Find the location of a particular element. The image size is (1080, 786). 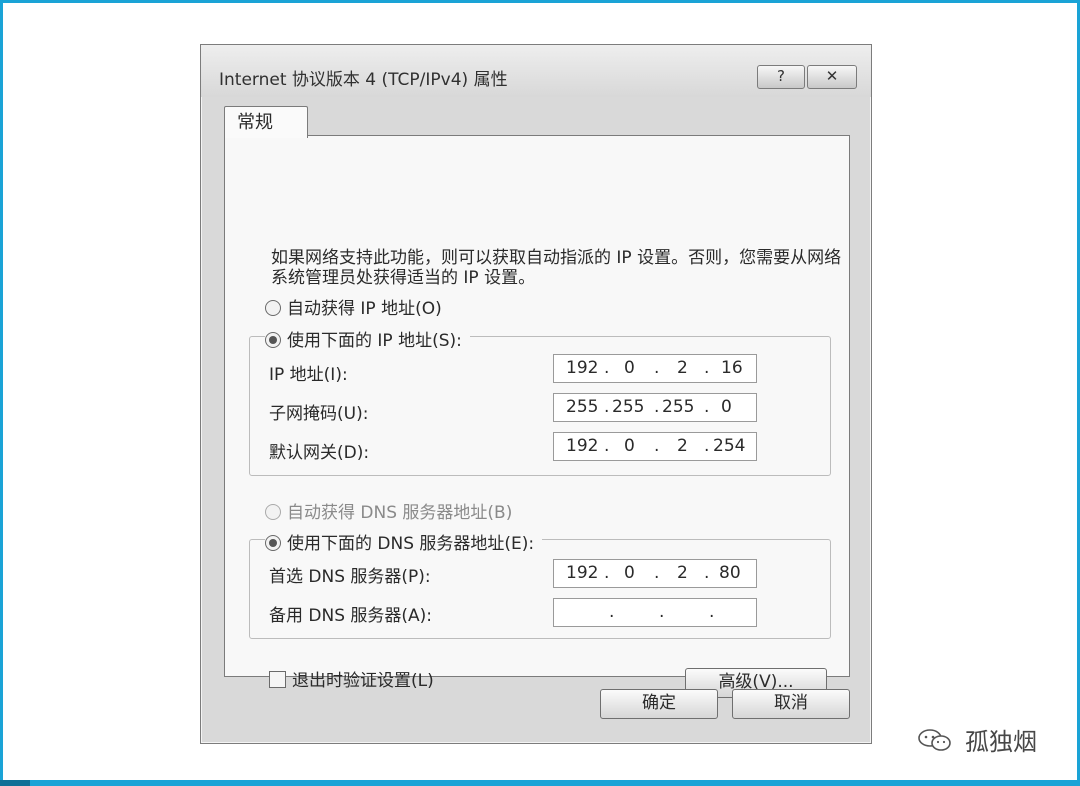

title-bar: Internet 协议版本 4 (TCP/IPv4) 属性 ? ✕ is located at coordinates (536, 71).